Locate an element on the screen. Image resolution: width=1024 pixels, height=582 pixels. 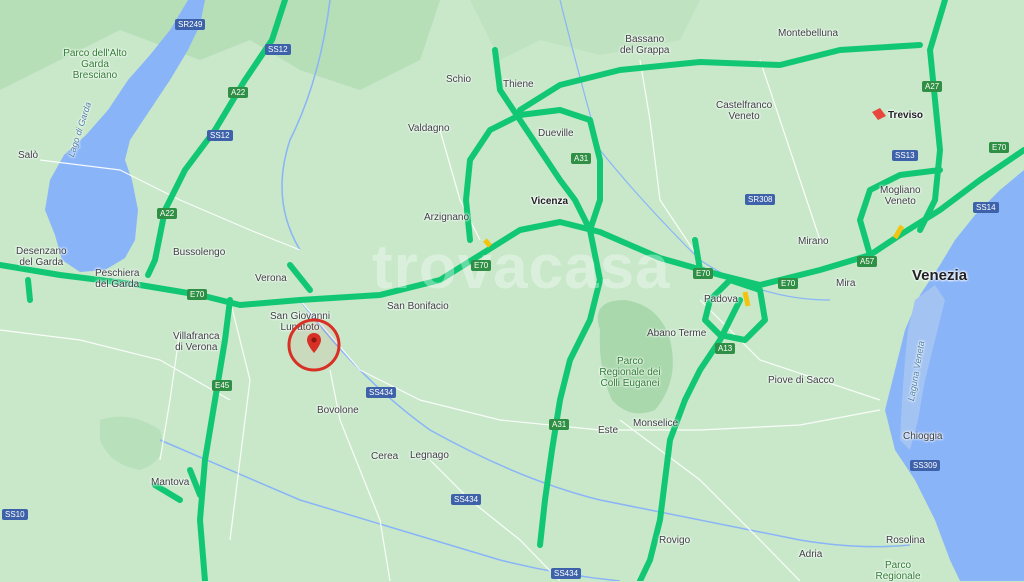
park-label-alto-garda: Parco dell'Alto Garda Bresciano is located at coordinates (95, 64).